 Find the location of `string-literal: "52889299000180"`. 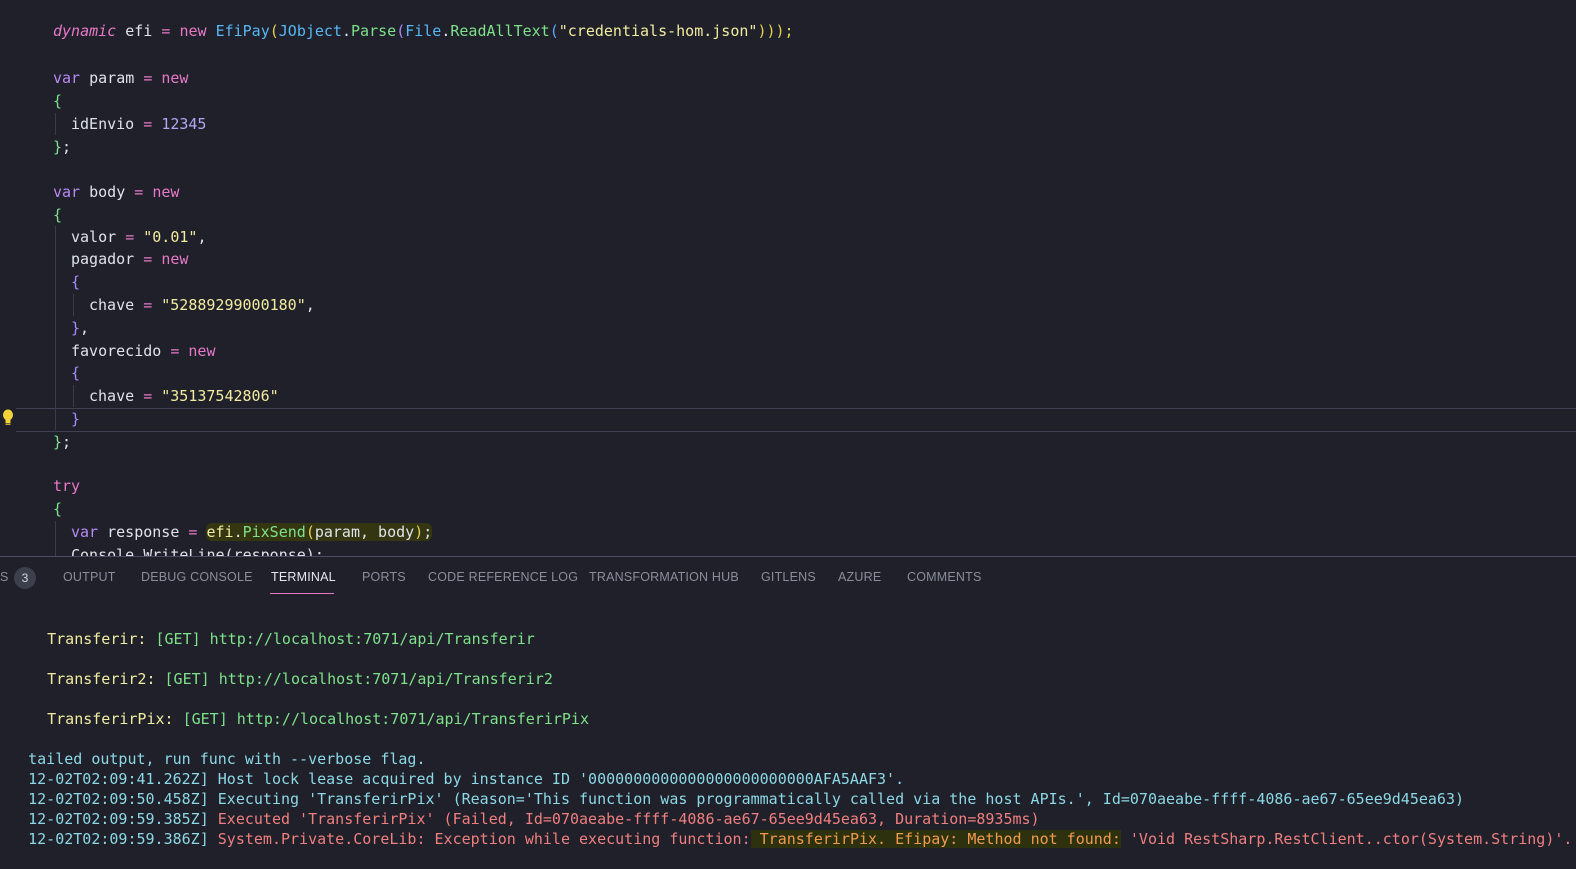

string-literal: "52889299000180" is located at coordinates (233, 305).